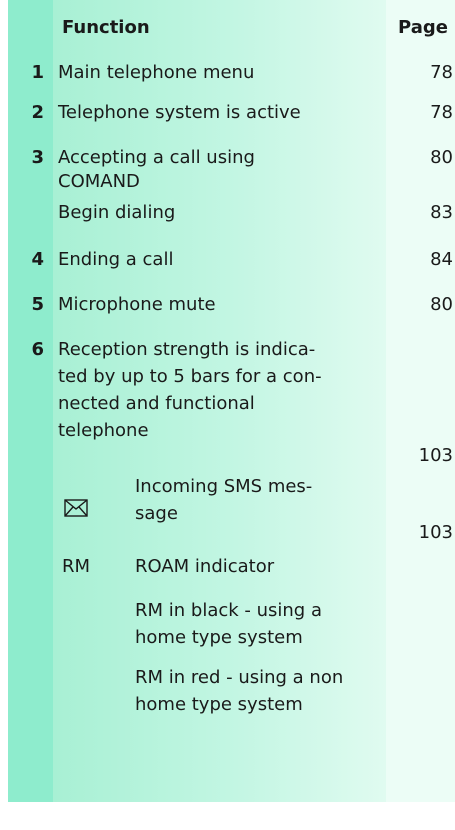  Describe the element at coordinates (441, 212) in the screenshot. I see `row-page: 83` at that location.